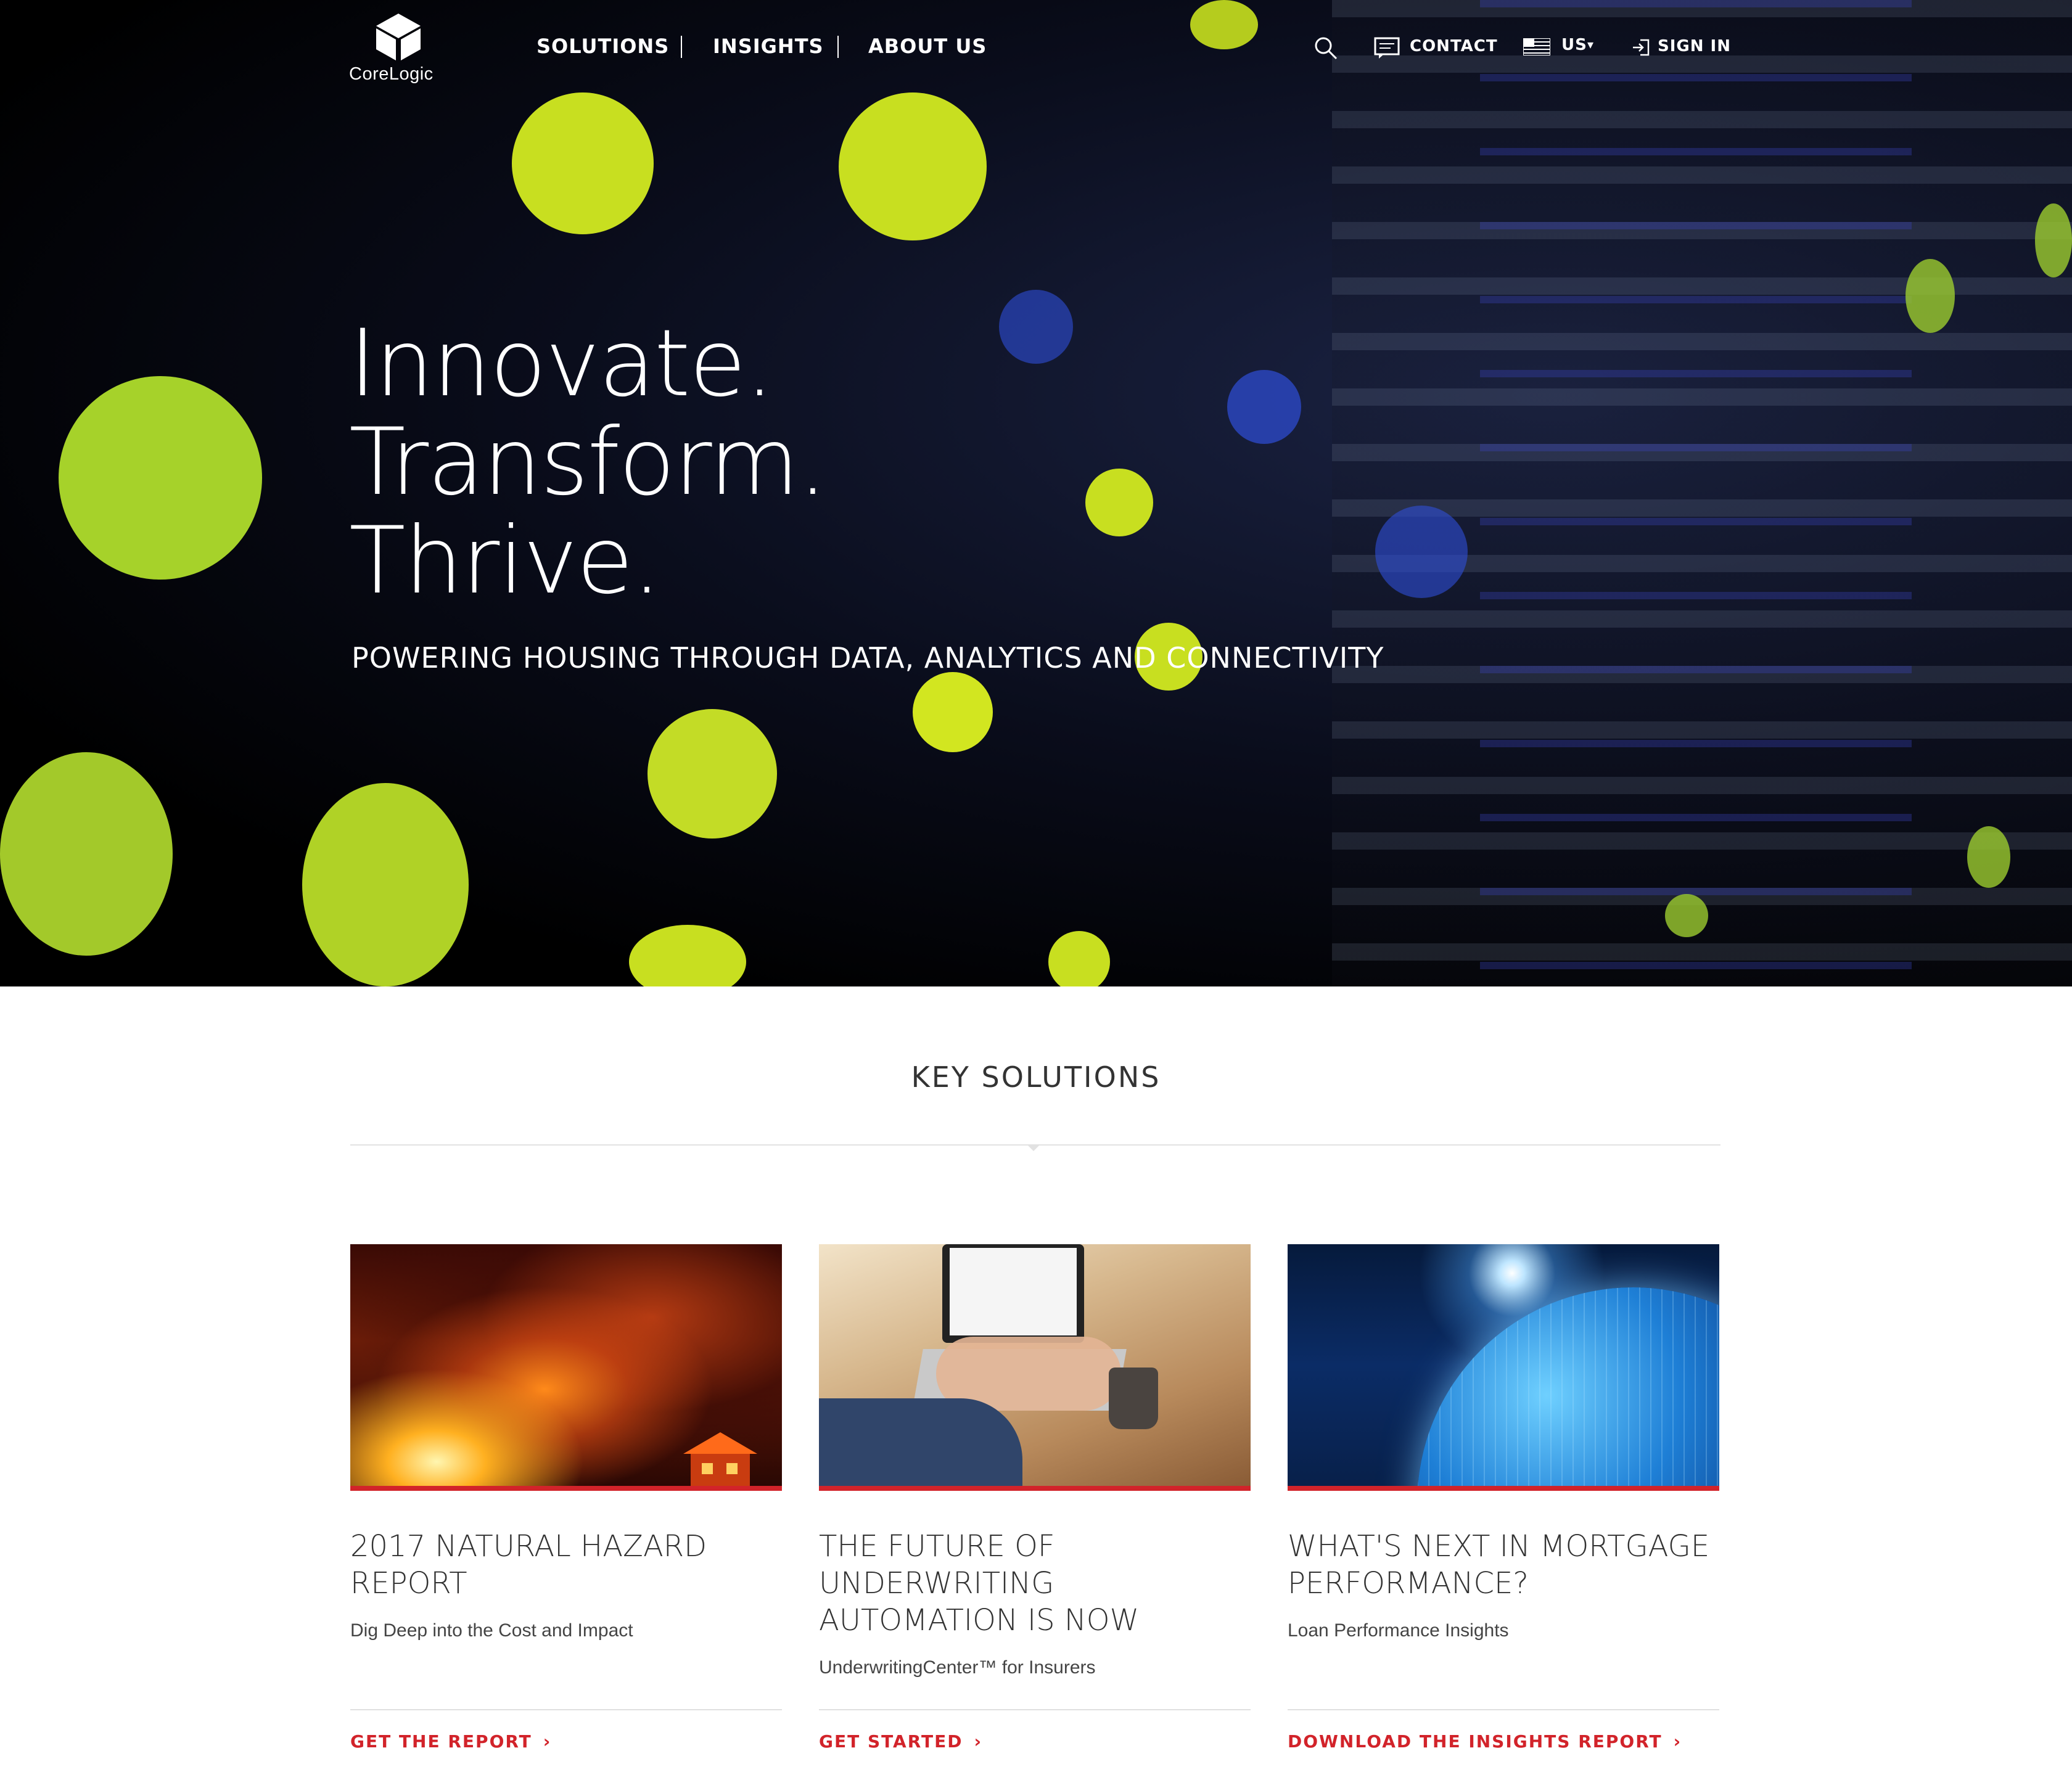  What do you see at coordinates (566, 1365) in the screenshot?
I see `wildfire-image` at bounding box center [566, 1365].